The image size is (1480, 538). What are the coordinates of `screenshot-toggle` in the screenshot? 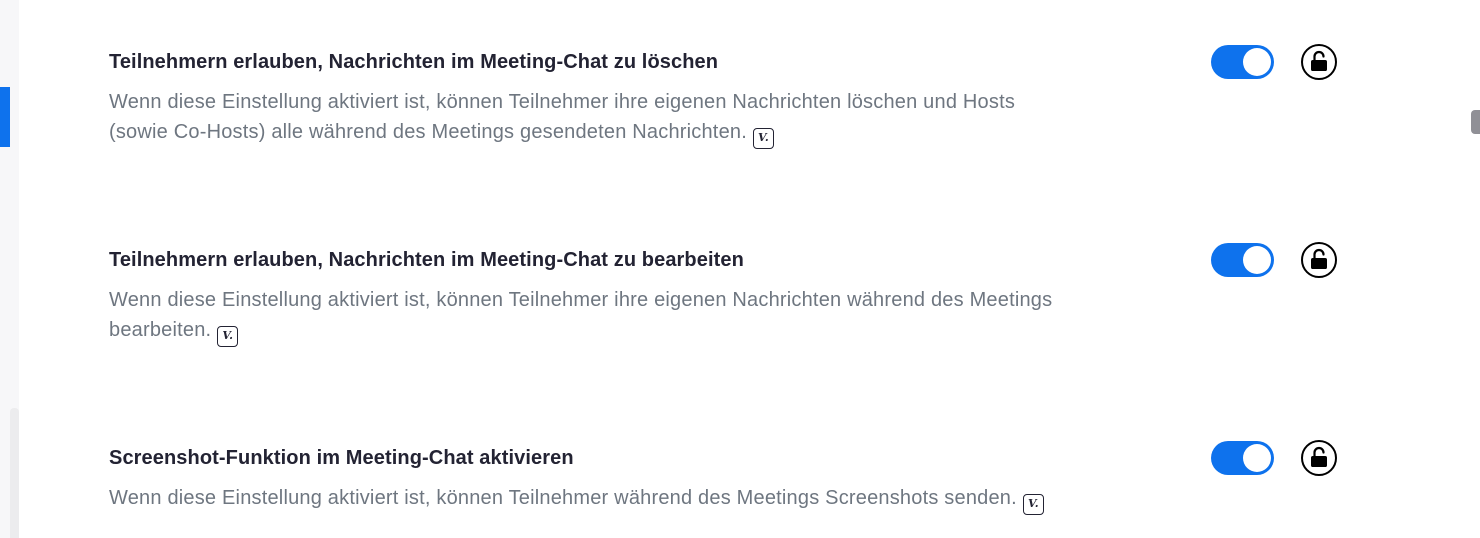 It's located at (1242, 458).